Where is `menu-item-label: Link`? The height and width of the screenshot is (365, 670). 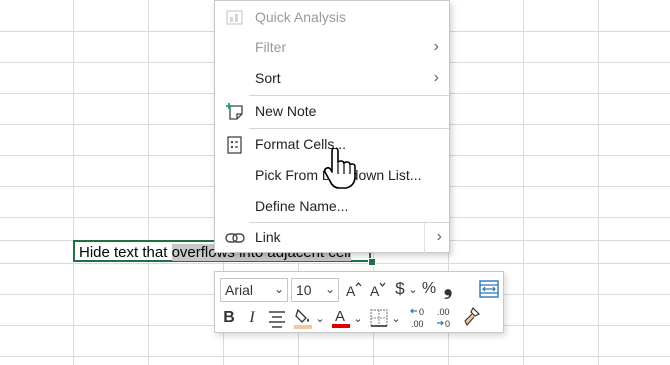 menu-item-label: Link is located at coordinates (268, 237).